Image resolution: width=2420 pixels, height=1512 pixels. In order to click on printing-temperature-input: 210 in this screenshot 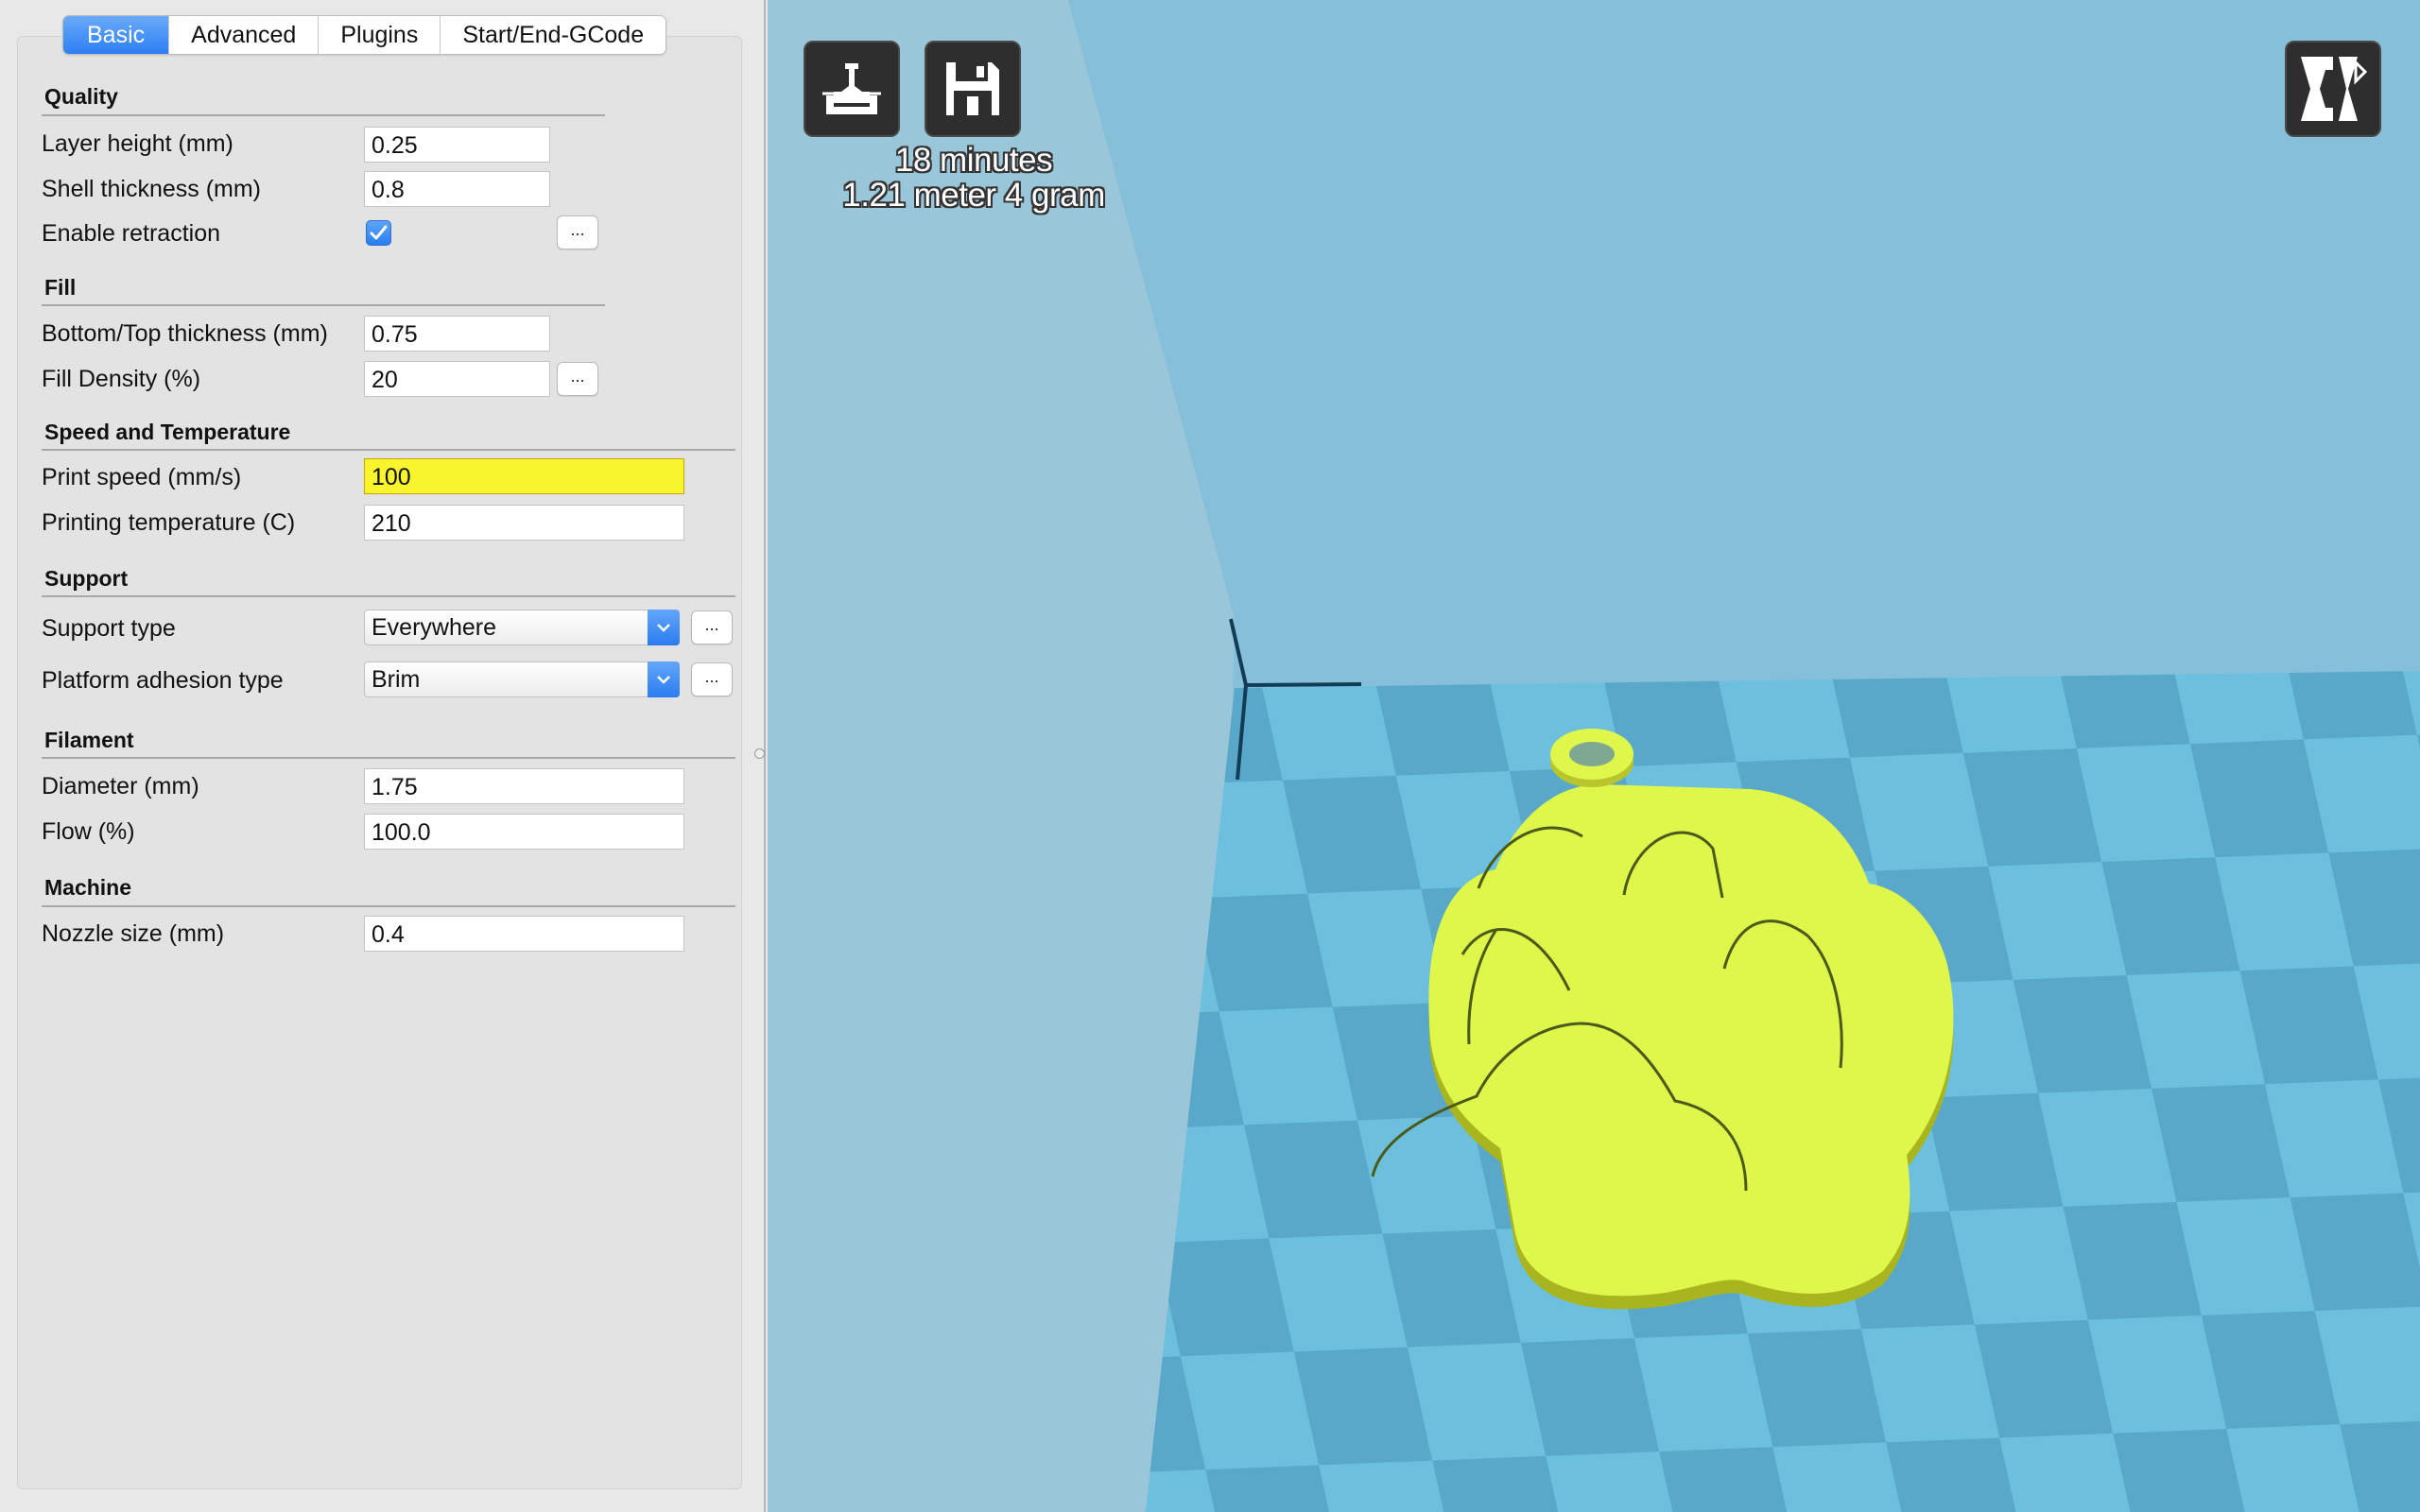, I will do `click(524, 523)`.